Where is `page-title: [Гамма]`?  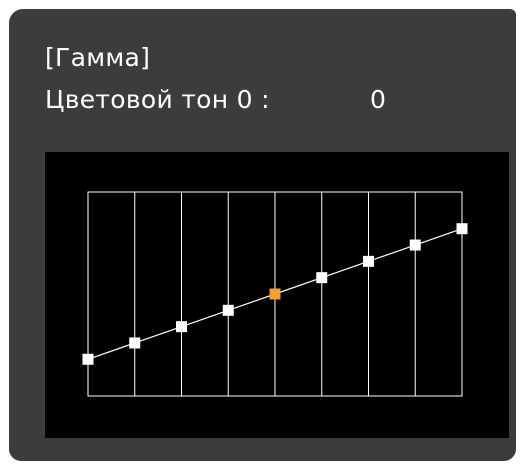 page-title: [Гамма] is located at coordinates (98, 57).